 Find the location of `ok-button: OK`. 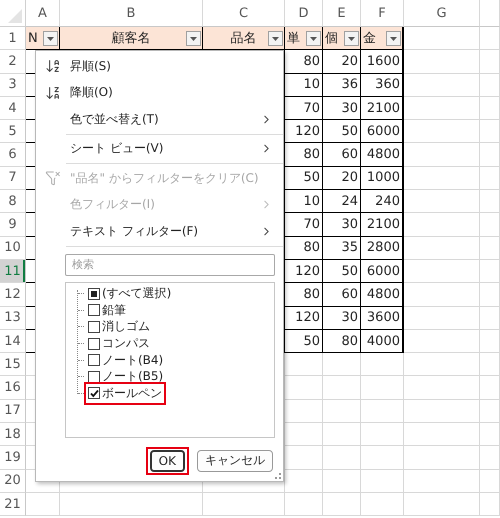

ok-button: OK is located at coordinates (167, 461).